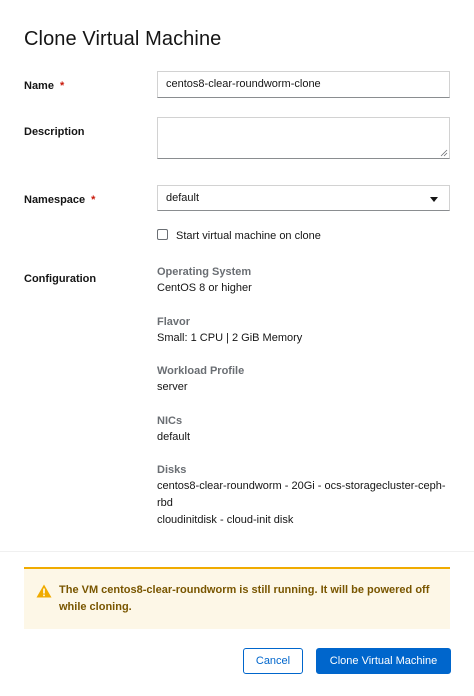  I want to click on profile-value: server, so click(172, 387).